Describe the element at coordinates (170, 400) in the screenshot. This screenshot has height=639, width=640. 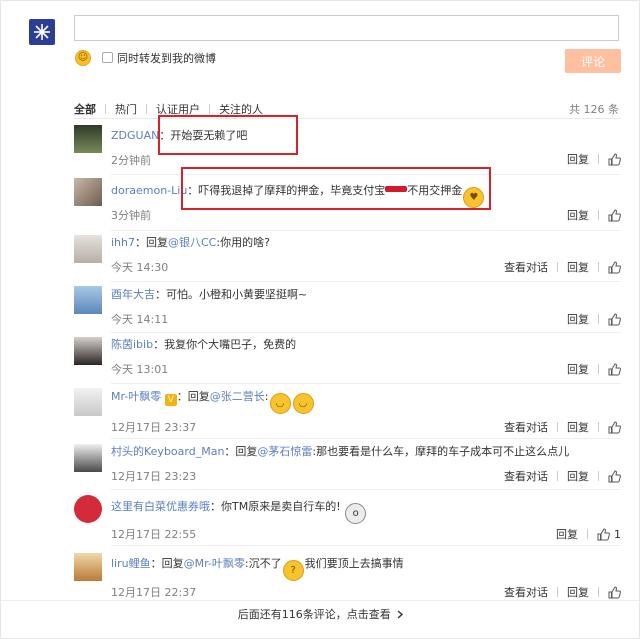
I see `vip-badge-icon: V` at that location.